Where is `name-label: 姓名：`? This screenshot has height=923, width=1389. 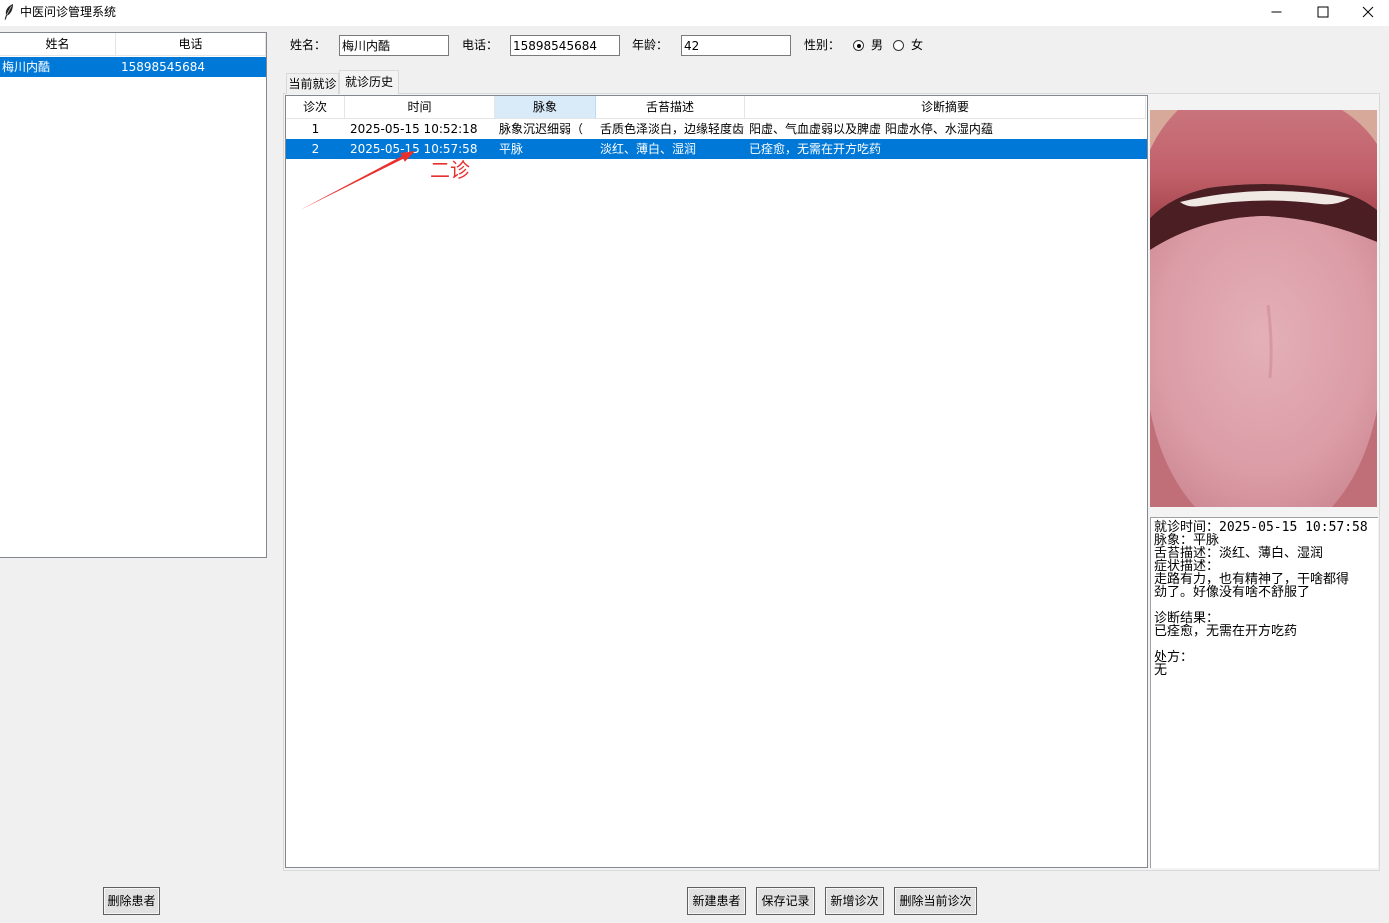 name-label: 姓名： is located at coordinates (308, 45).